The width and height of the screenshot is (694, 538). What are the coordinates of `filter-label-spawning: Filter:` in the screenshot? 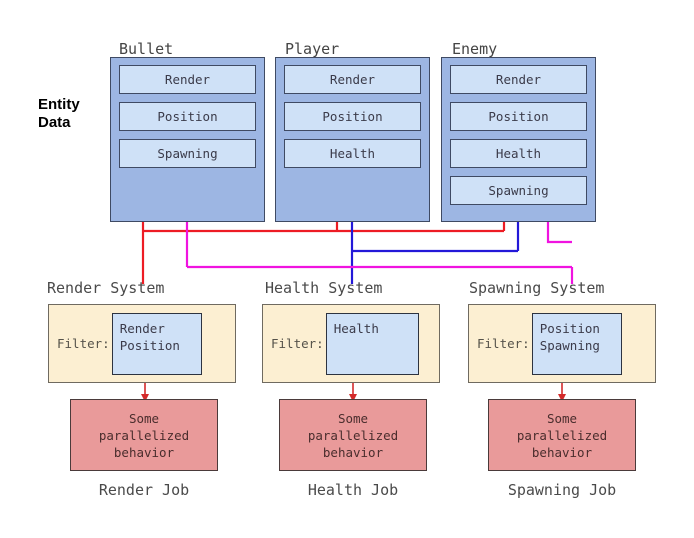 It's located at (503, 343).